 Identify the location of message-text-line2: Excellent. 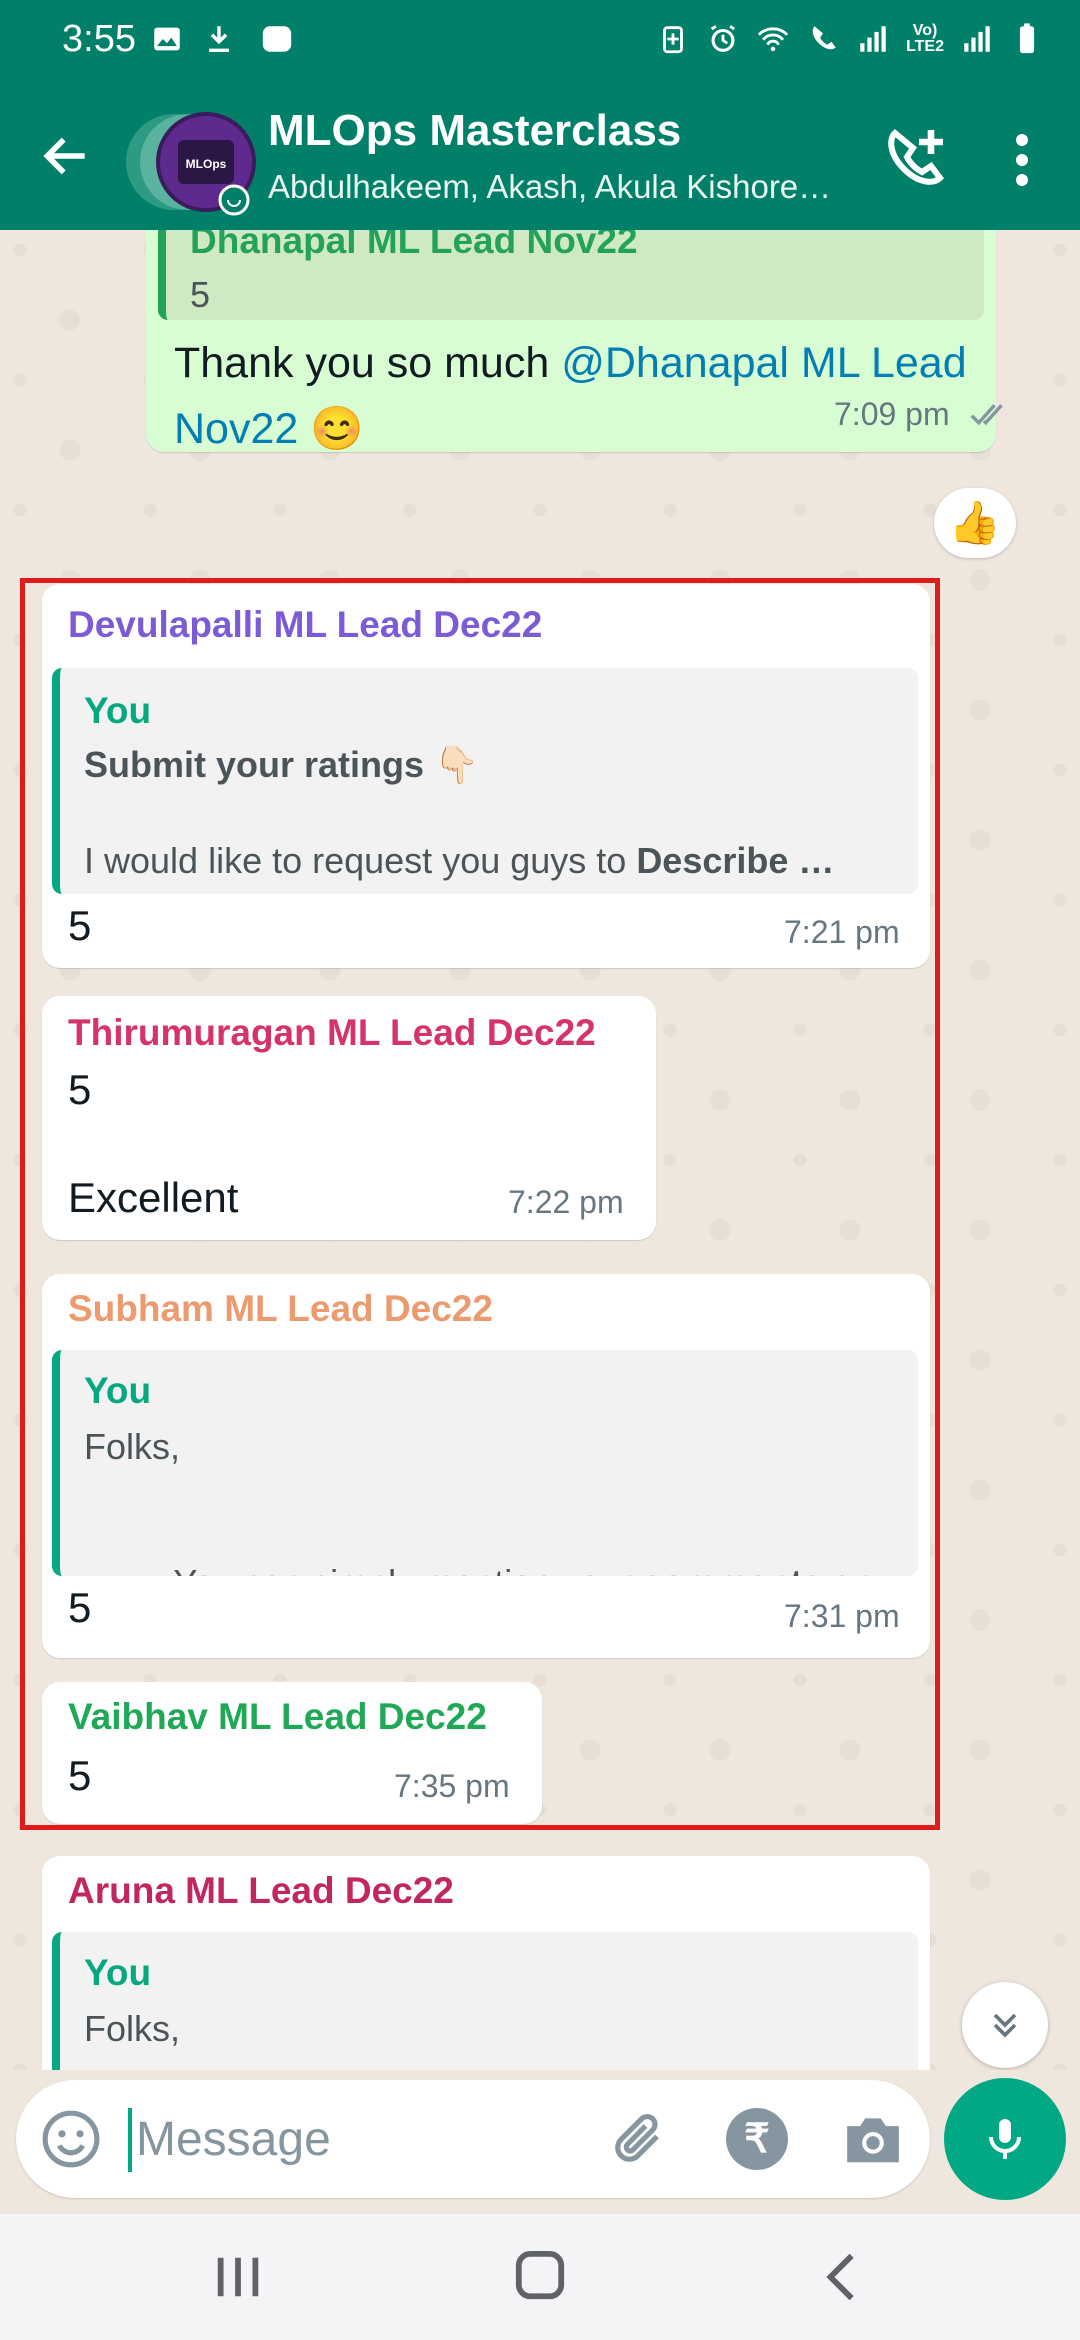
(153, 1197).